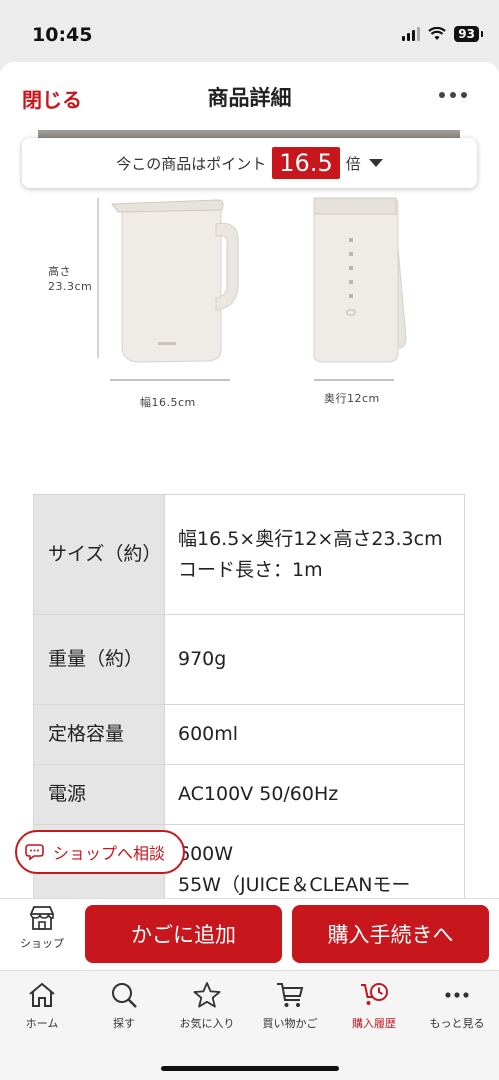 The image size is (499, 1080). I want to click on tab-favorites: お気に入り, so click(207, 1006).